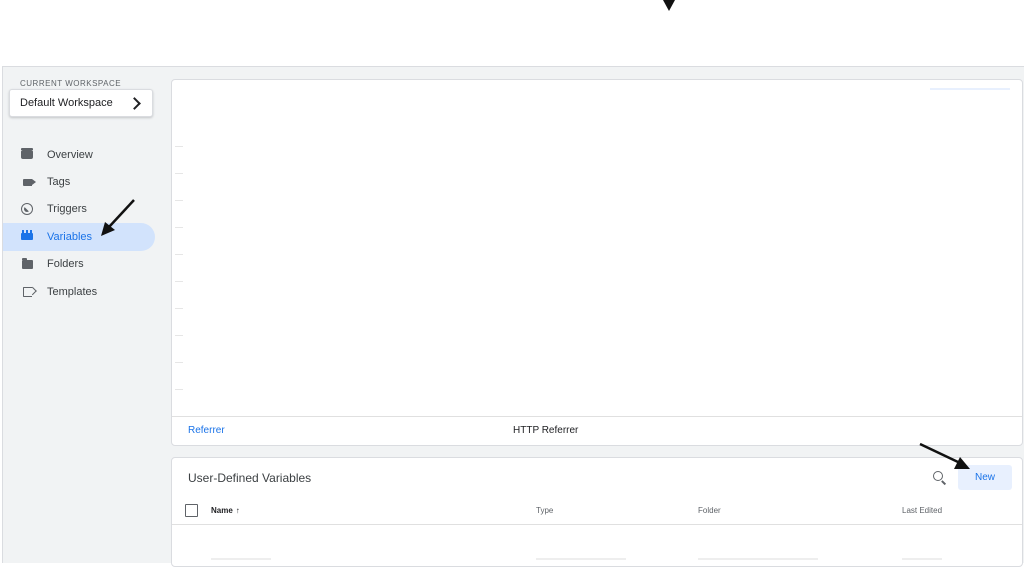  I want to click on sidebar-item-label: Variables, so click(70, 236).